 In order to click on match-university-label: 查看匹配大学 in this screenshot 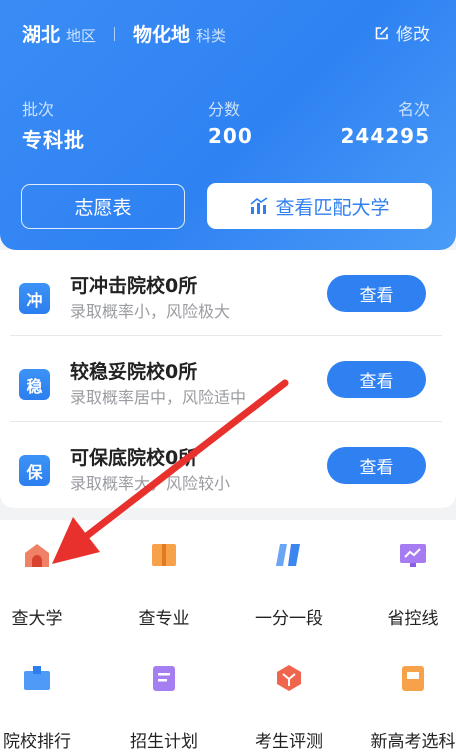, I will do `click(332, 207)`.